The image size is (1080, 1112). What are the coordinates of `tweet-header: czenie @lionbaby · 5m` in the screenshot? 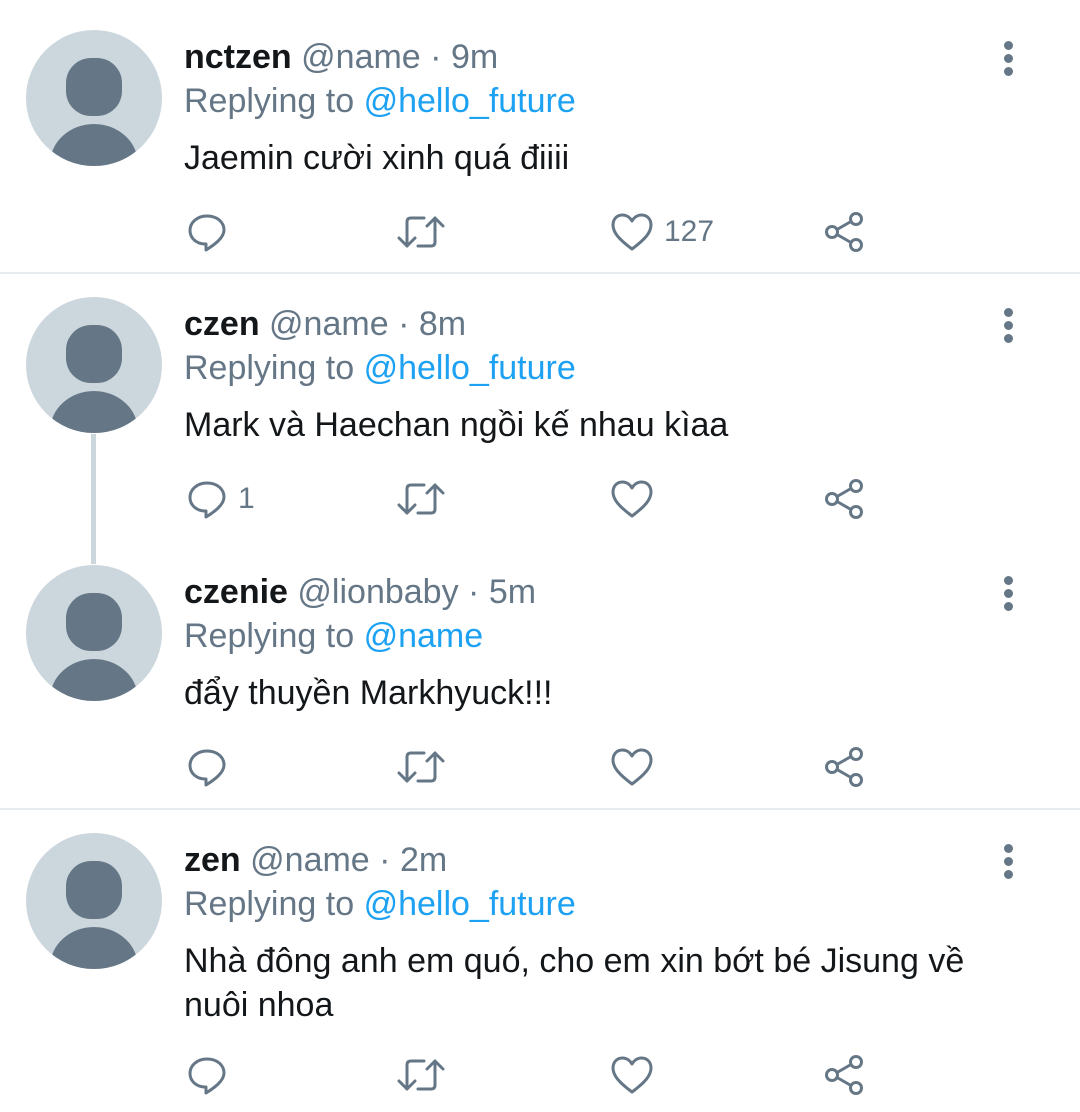 It's located at (360, 592).